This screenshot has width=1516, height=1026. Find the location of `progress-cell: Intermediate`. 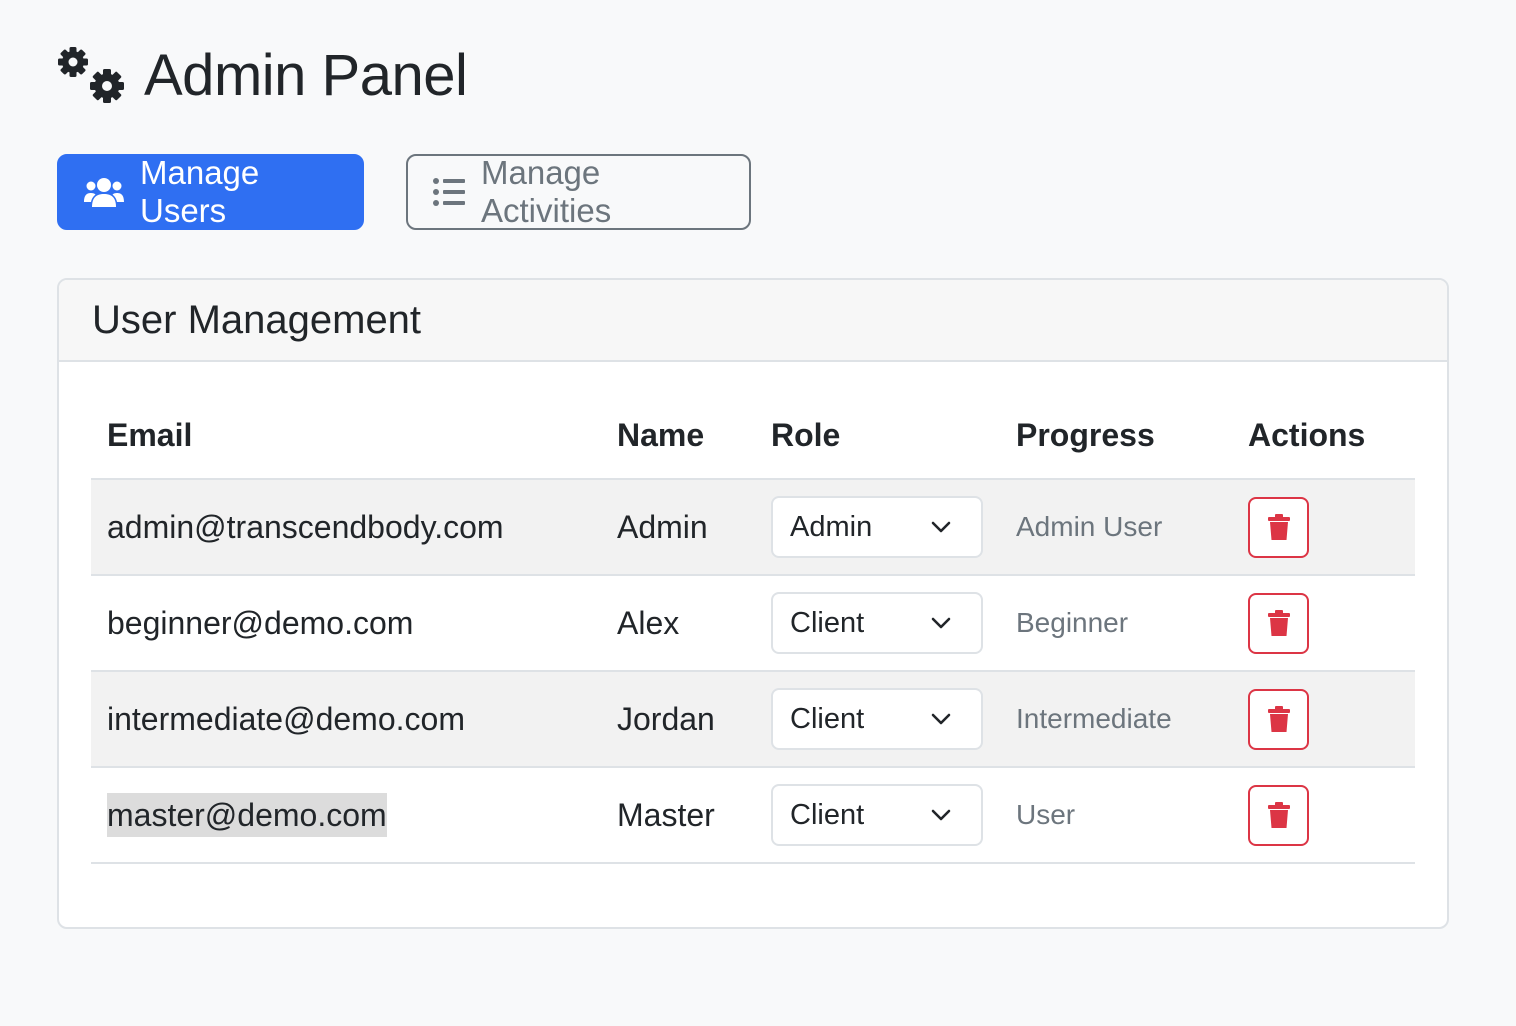

progress-cell: Intermediate is located at coordinates (1116, 719).